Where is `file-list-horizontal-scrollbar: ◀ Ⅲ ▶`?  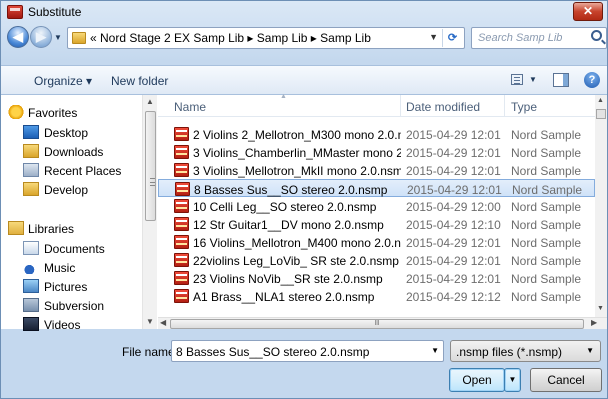 file-list-horizontal-scrollbar: ◀ Ⅲ ▶ is located at coordinates (382, 323).